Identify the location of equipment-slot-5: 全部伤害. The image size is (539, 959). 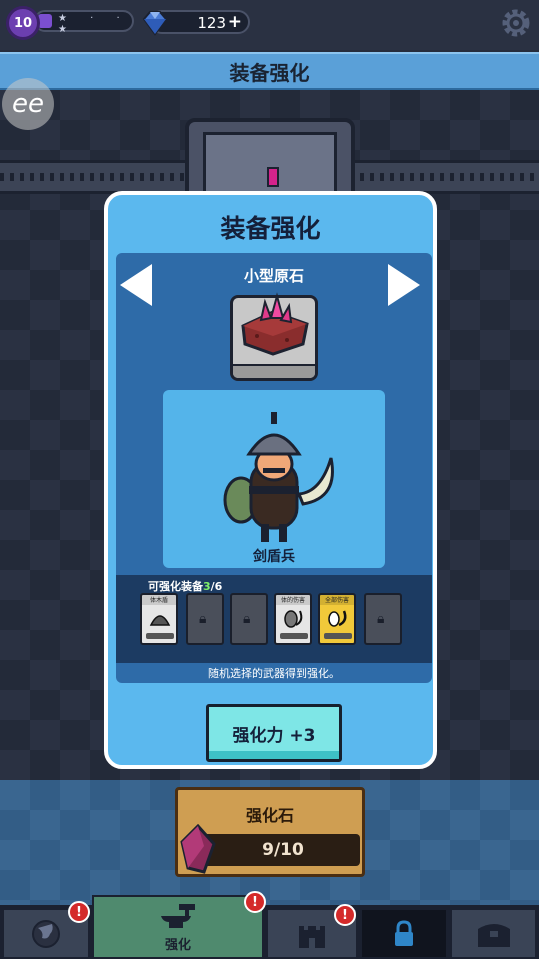
(337, 619).